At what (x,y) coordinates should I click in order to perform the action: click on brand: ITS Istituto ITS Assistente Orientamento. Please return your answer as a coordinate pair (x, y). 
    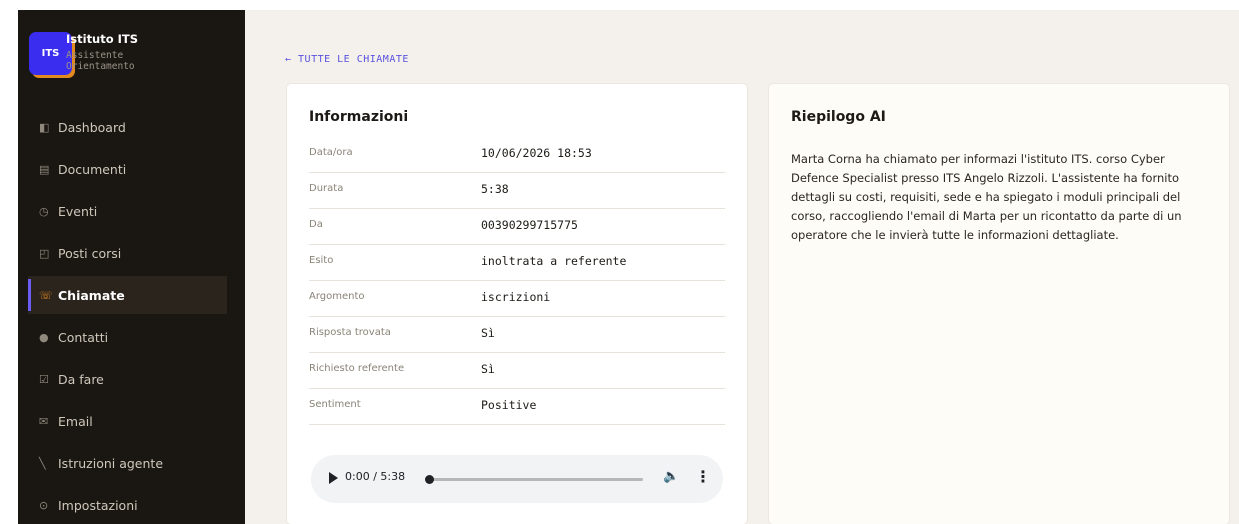
    Looking at the image, I should click on (134, 60).